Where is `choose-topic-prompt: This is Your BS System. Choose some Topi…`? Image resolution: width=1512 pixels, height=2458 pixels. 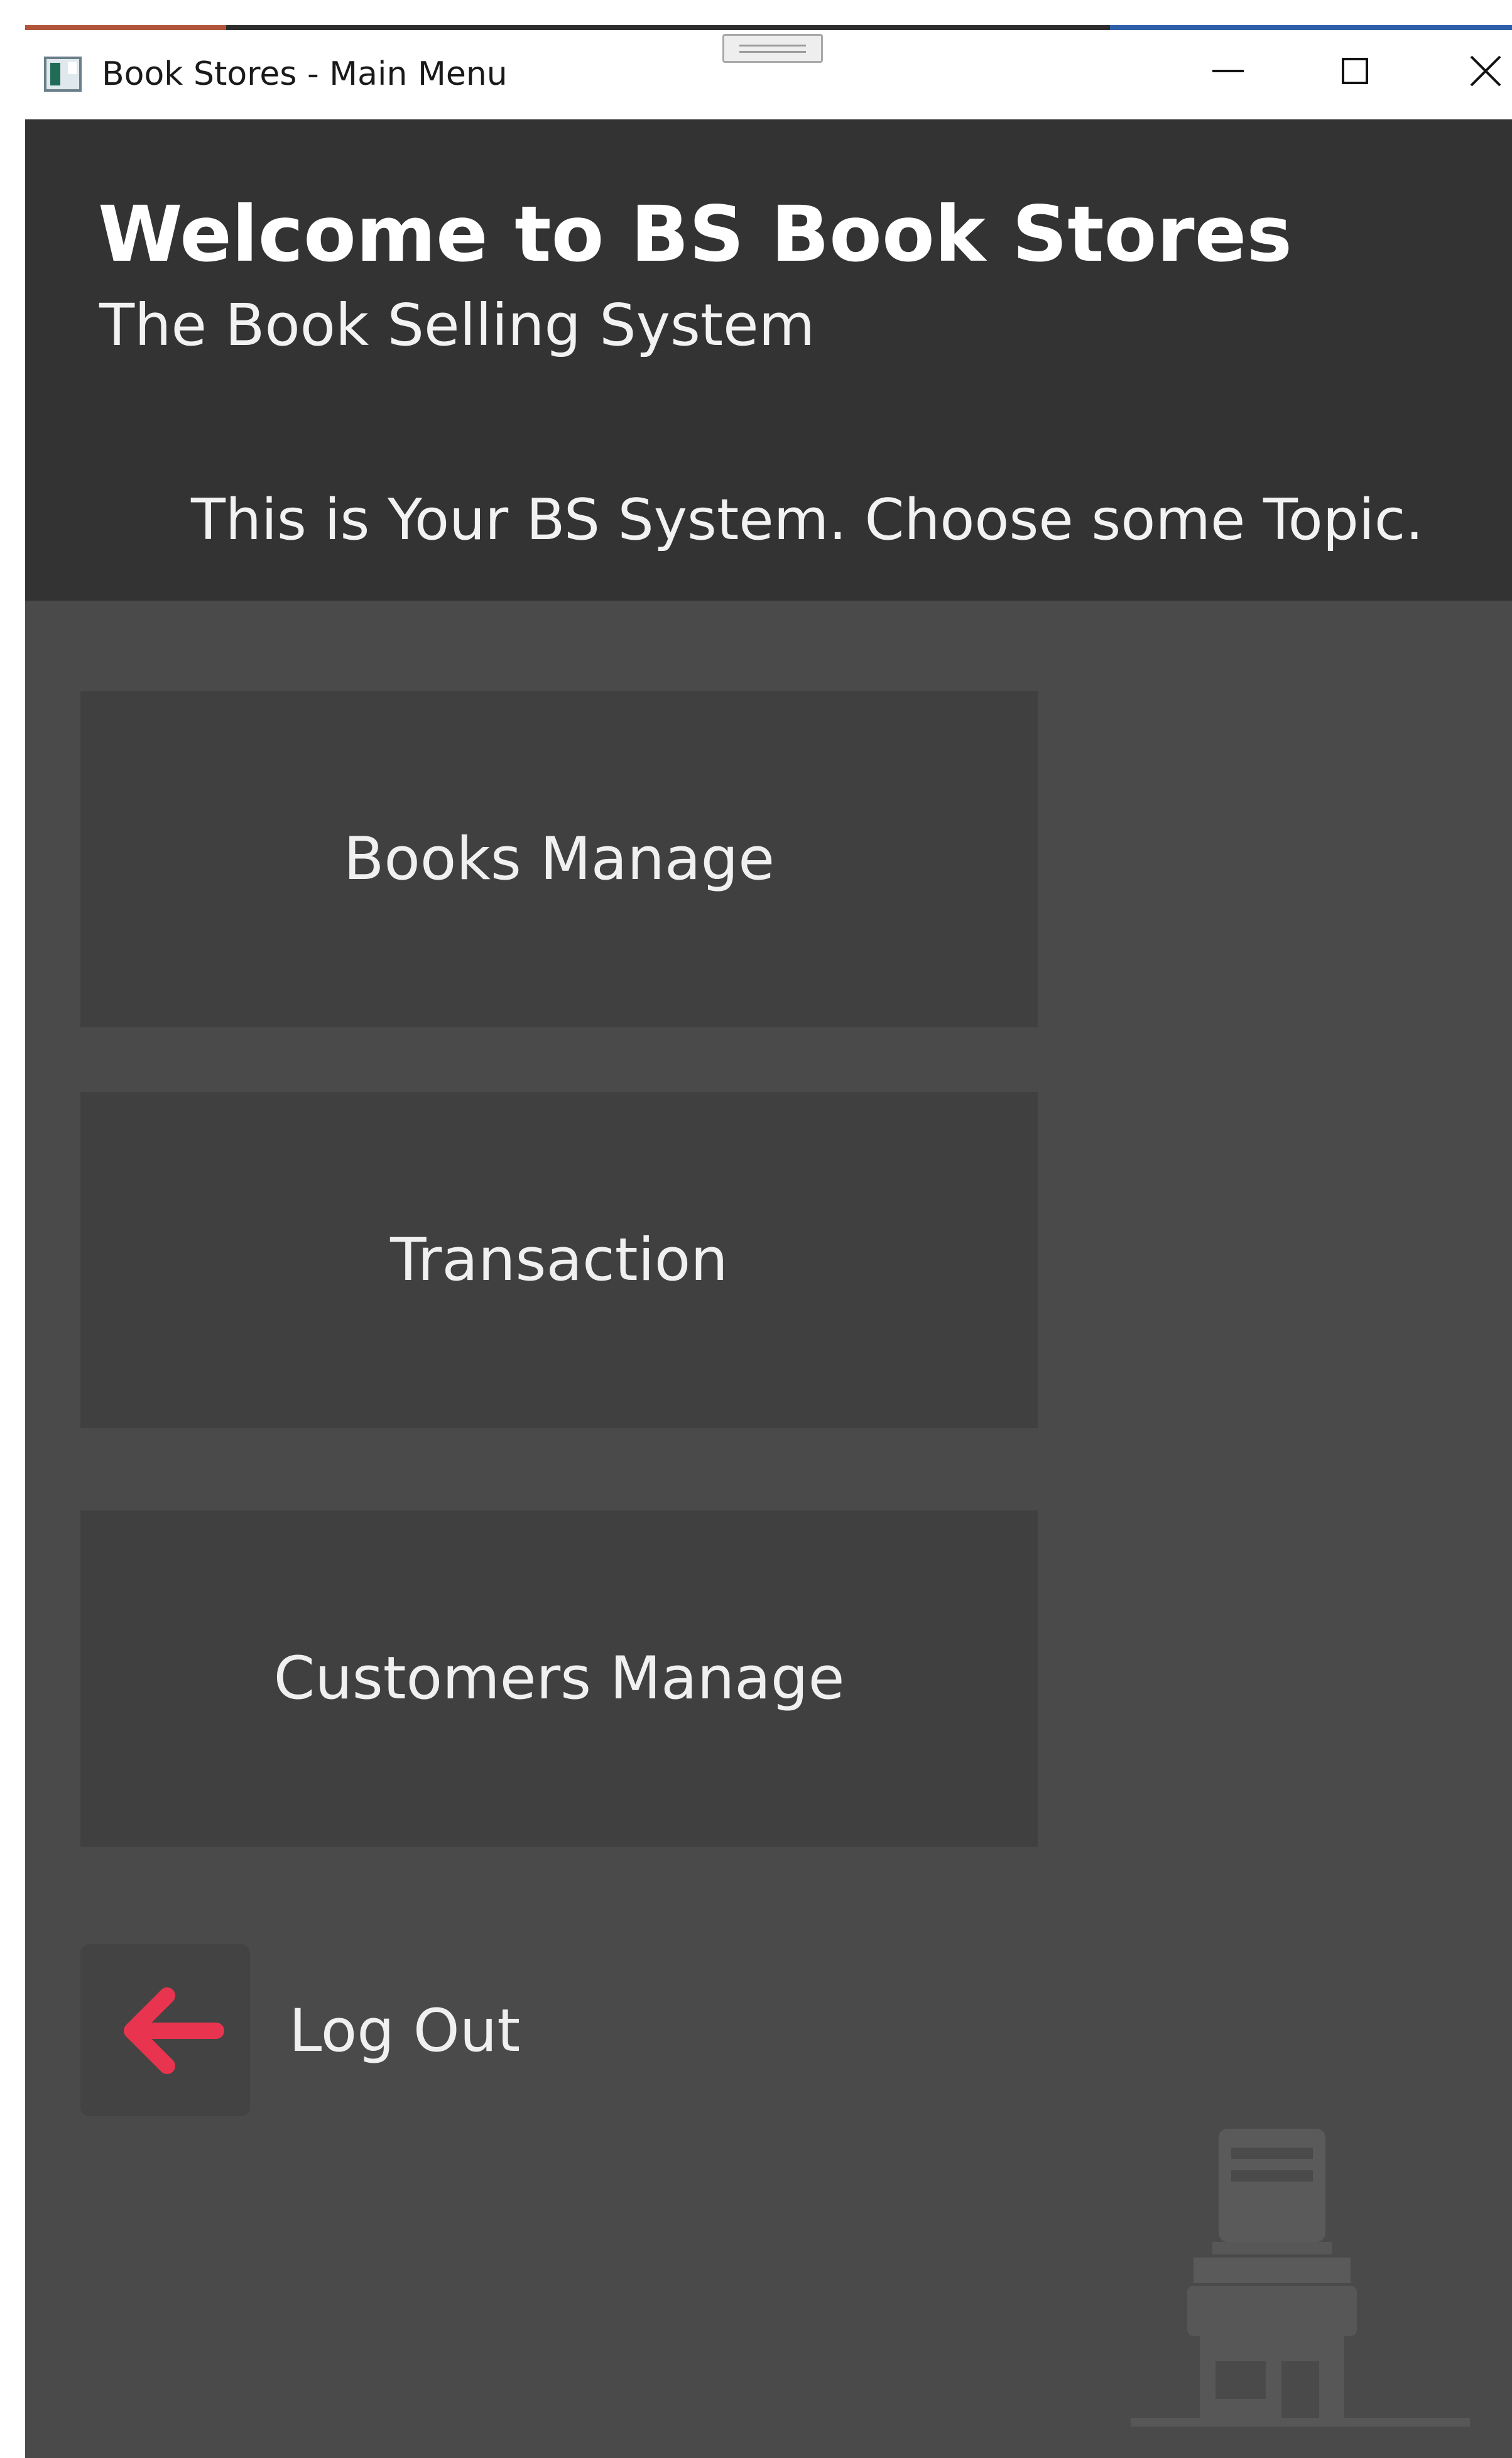 choose-topic-prompt: This is Your BS System. Choose some Topi… is located at coordinates (807, 520).